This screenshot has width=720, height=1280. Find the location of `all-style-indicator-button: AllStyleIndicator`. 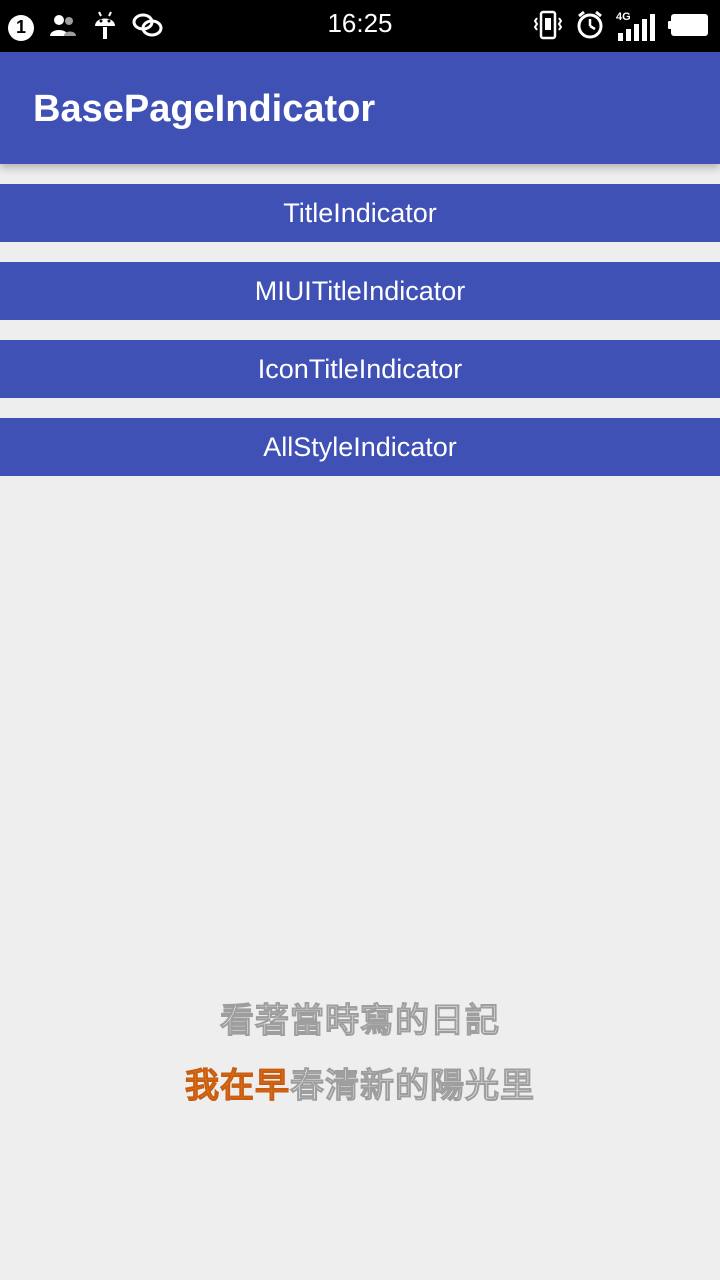

all-style-indicator-button: AllStyleIndicator is located at coordinates (360, 447).